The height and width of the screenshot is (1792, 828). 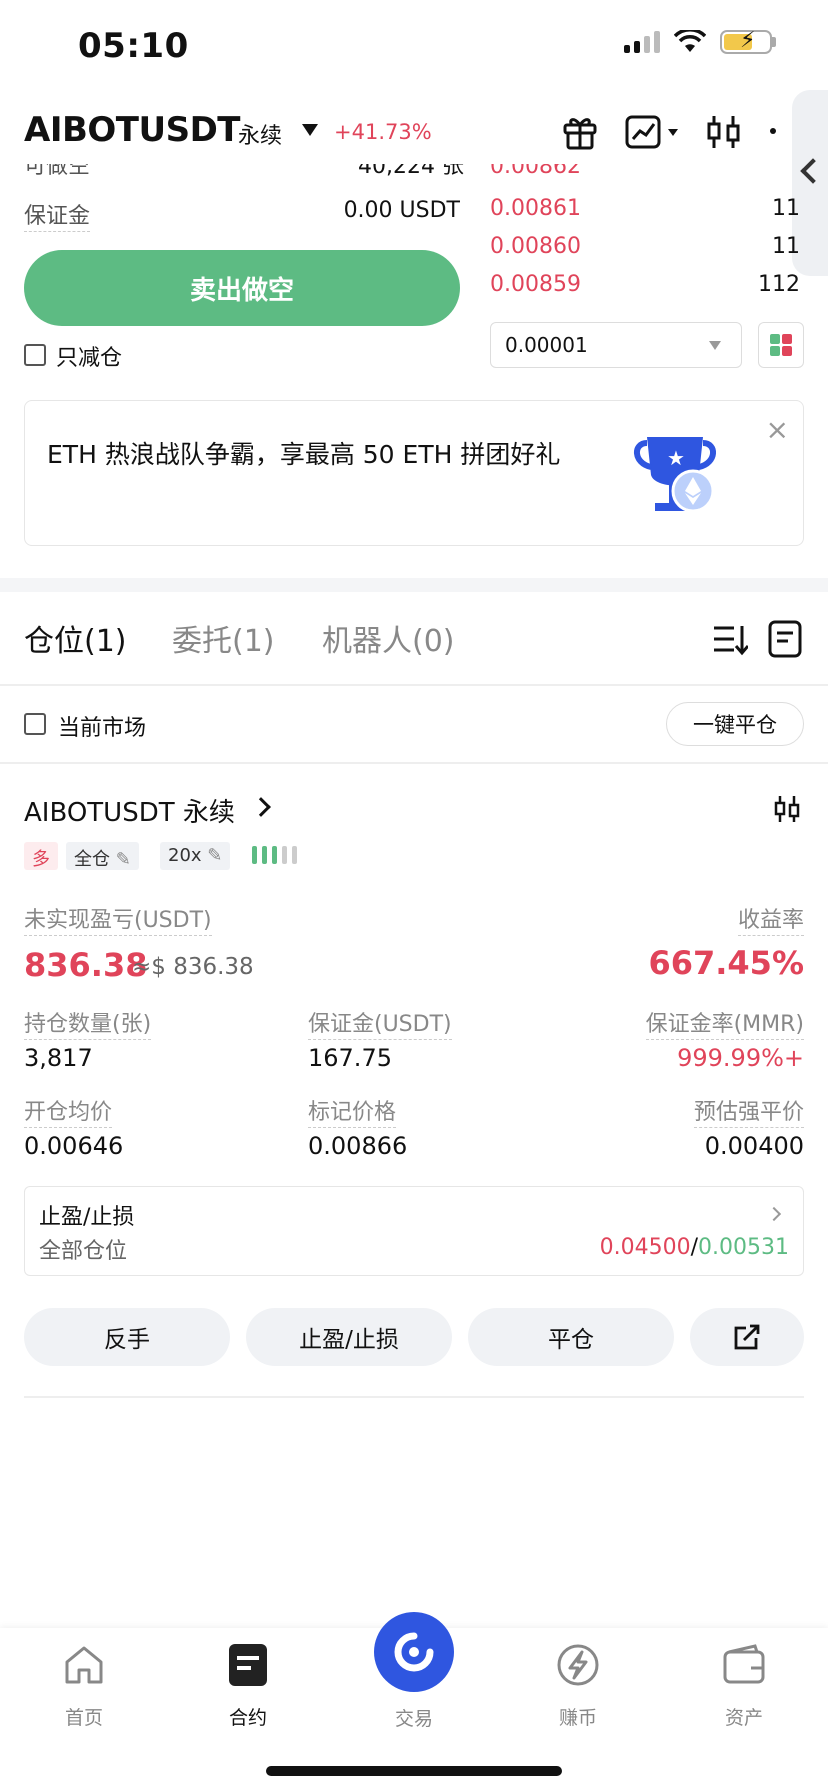 I want to click on orderbook-ask-price: 0.00861, so click(x=535, y=208).